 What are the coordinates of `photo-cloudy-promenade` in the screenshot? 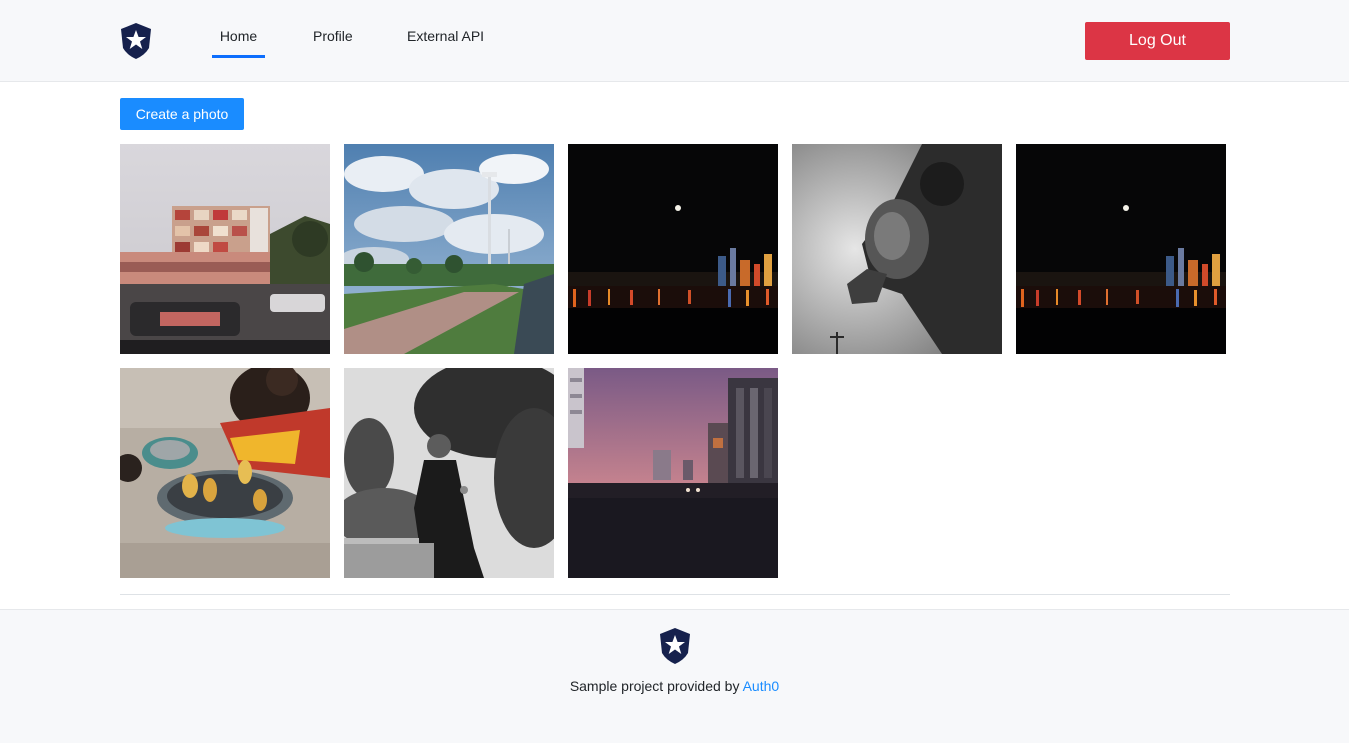 It's located at (449, 249).